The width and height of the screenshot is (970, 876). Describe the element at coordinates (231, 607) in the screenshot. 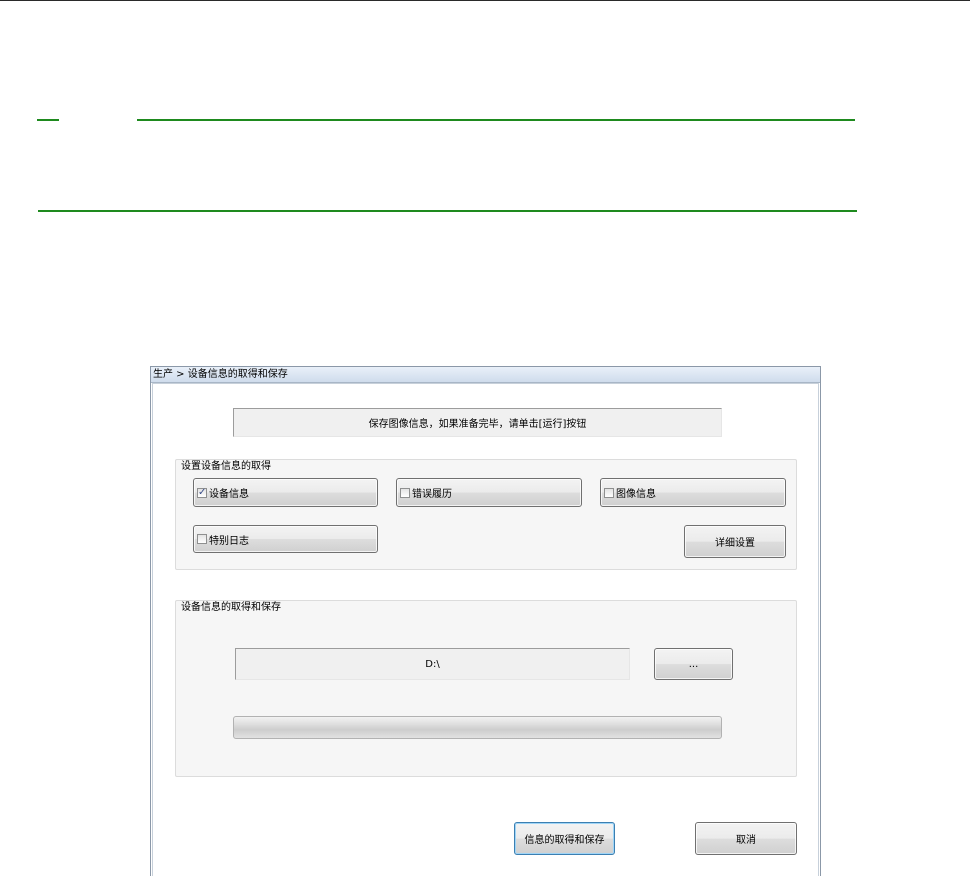

I see `save-group-label: 设备信息的取得和保存` at that location.